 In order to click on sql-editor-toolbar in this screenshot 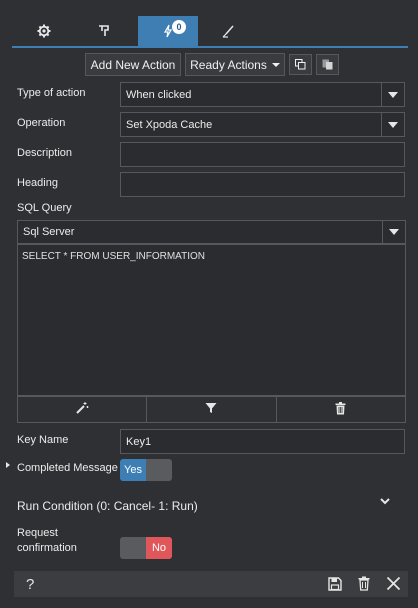, I will do `click(211, 409)`.